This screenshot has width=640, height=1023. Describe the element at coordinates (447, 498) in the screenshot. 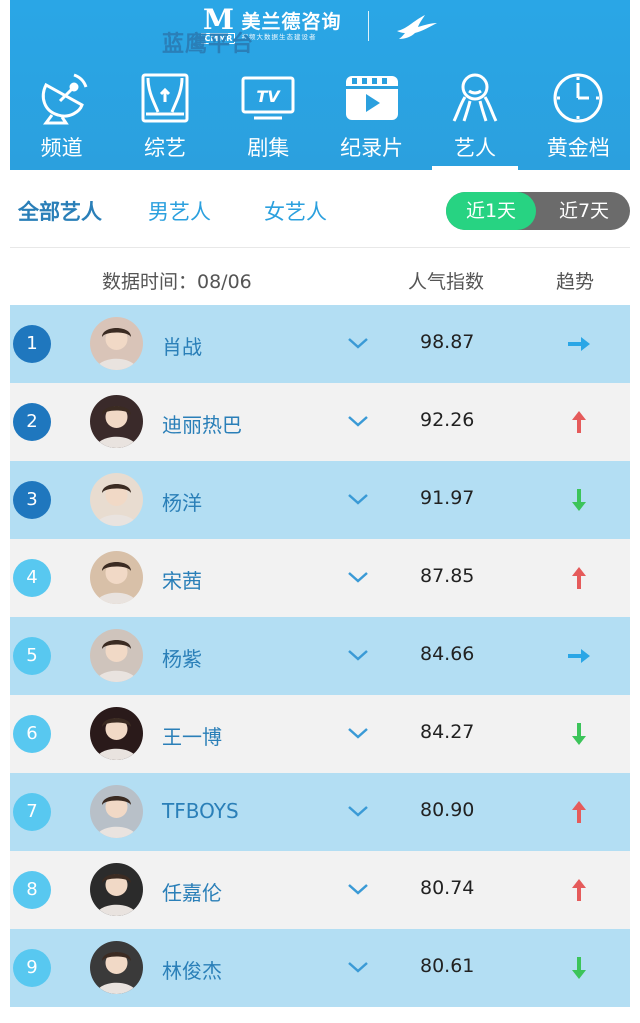

I see `popularity-score: 91.97` at that location.